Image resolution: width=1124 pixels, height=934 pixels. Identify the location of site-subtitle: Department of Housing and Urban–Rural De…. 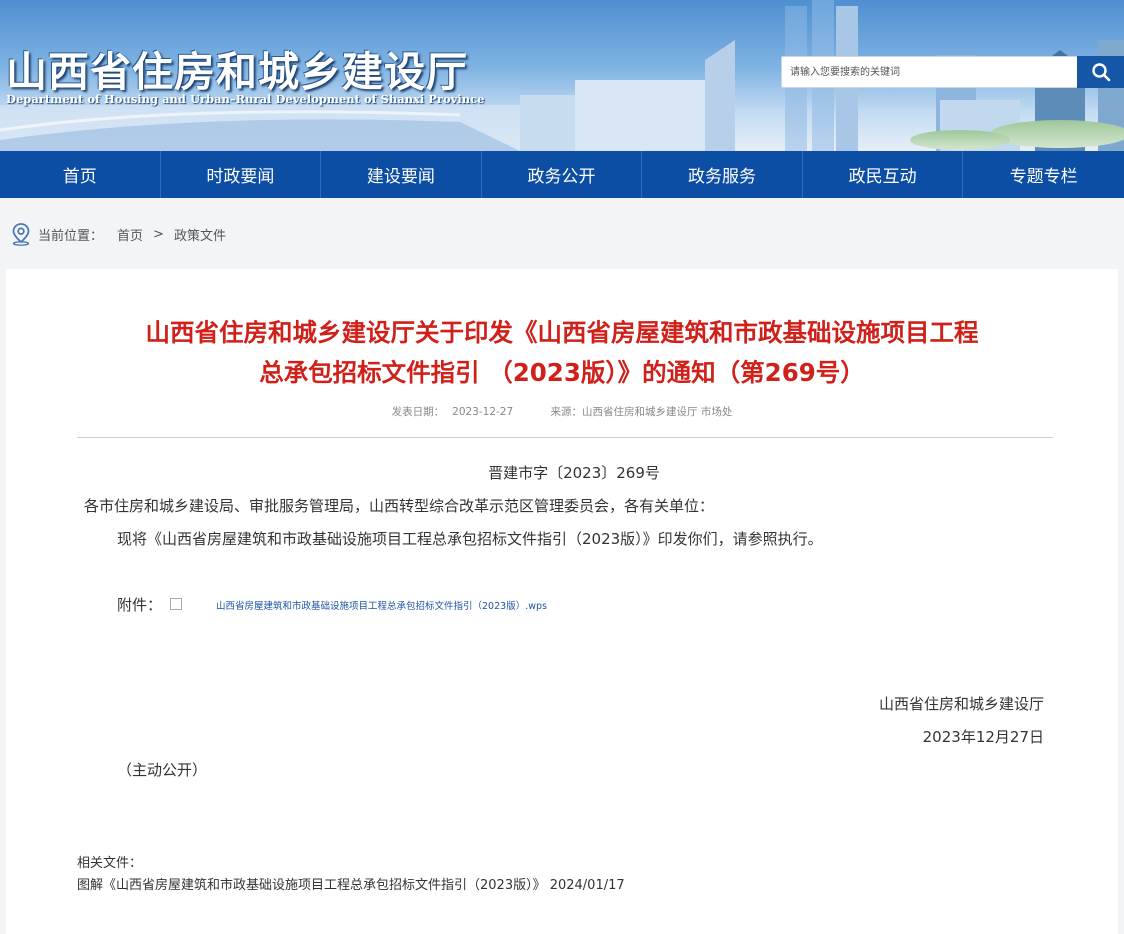
(245, 99).